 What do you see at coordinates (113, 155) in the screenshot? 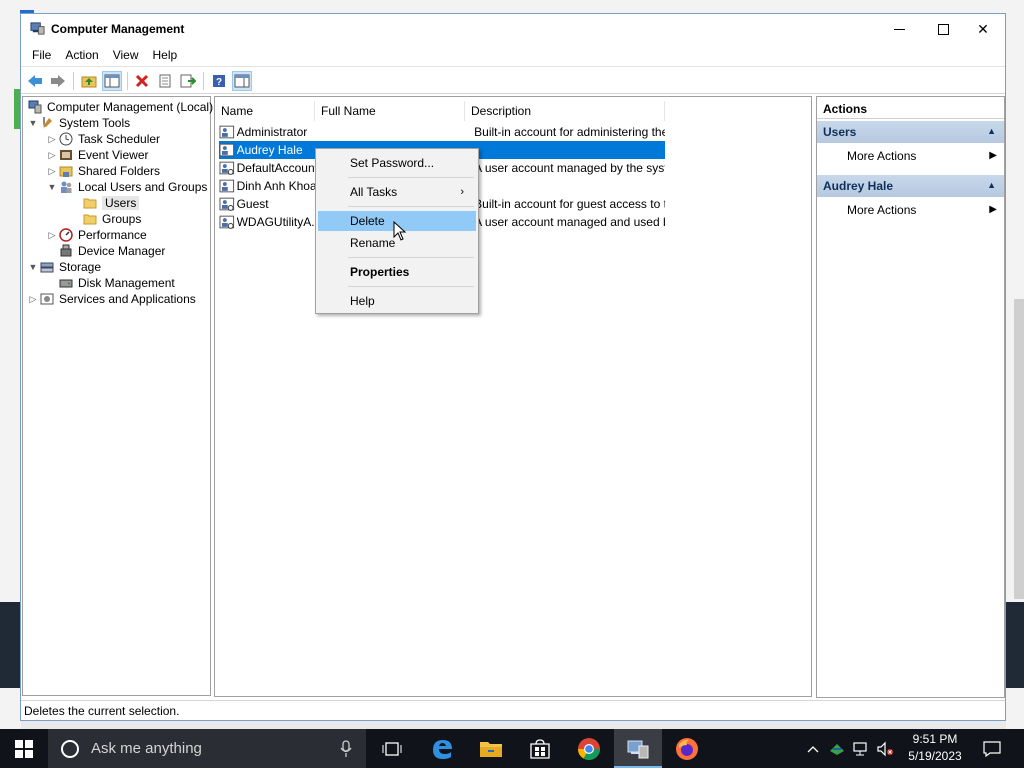
I see `tree-label: Event Viewer` at bounding box center [113, 155].